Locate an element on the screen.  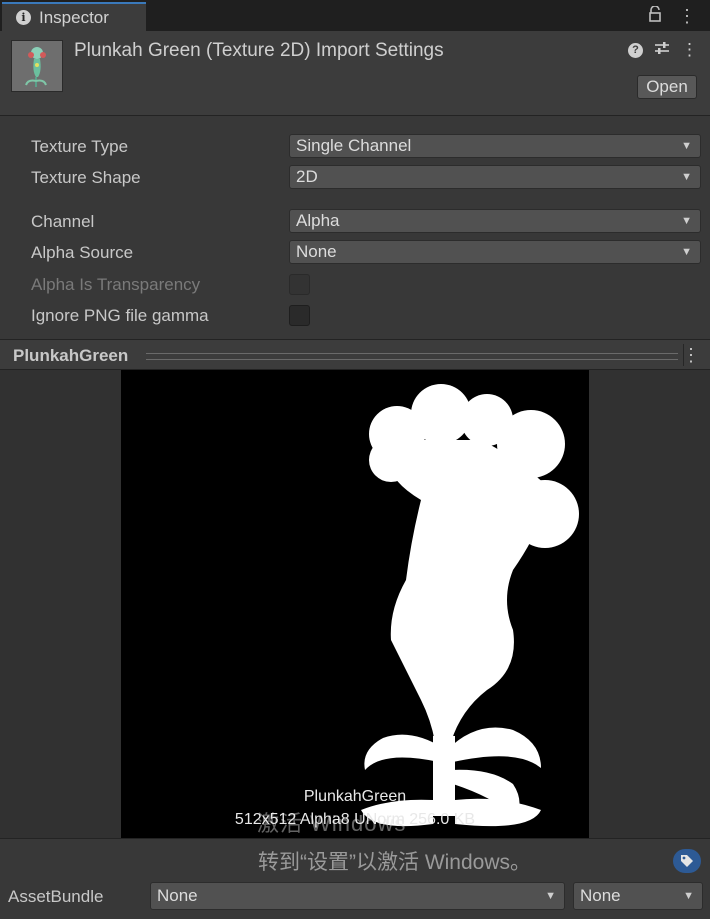
asset-bundle-name-value: None is located at coordinates (177, 895).